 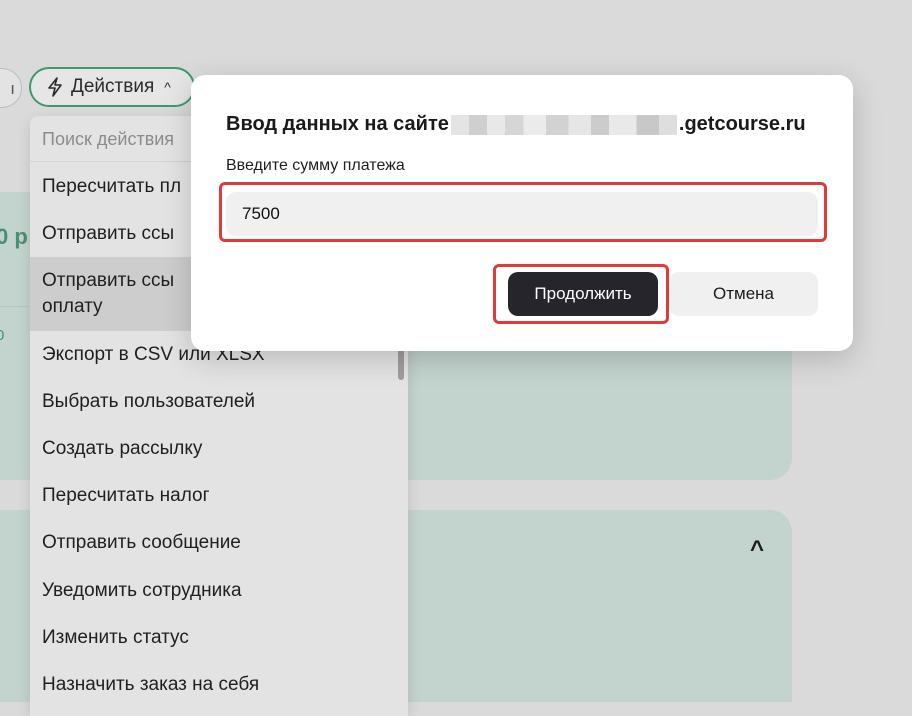 I want to click on lightning-icon, so click(x=55, y=87).